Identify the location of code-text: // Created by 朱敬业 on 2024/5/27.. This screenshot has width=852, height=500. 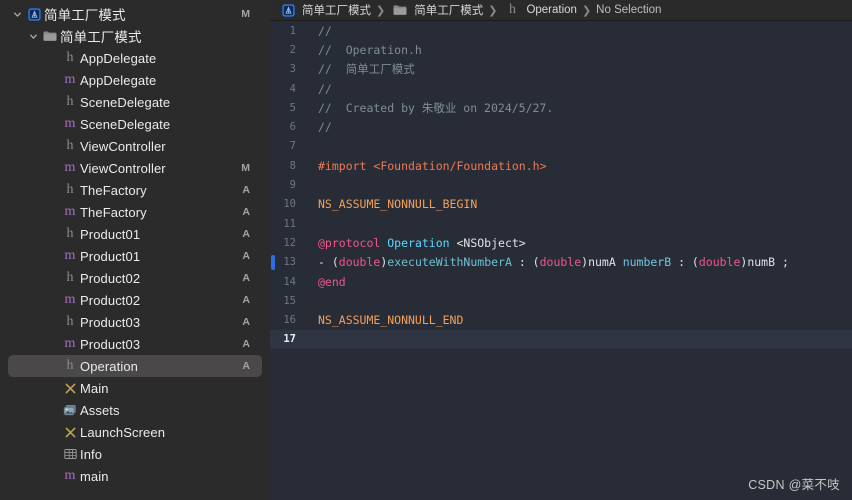
(577, 108).